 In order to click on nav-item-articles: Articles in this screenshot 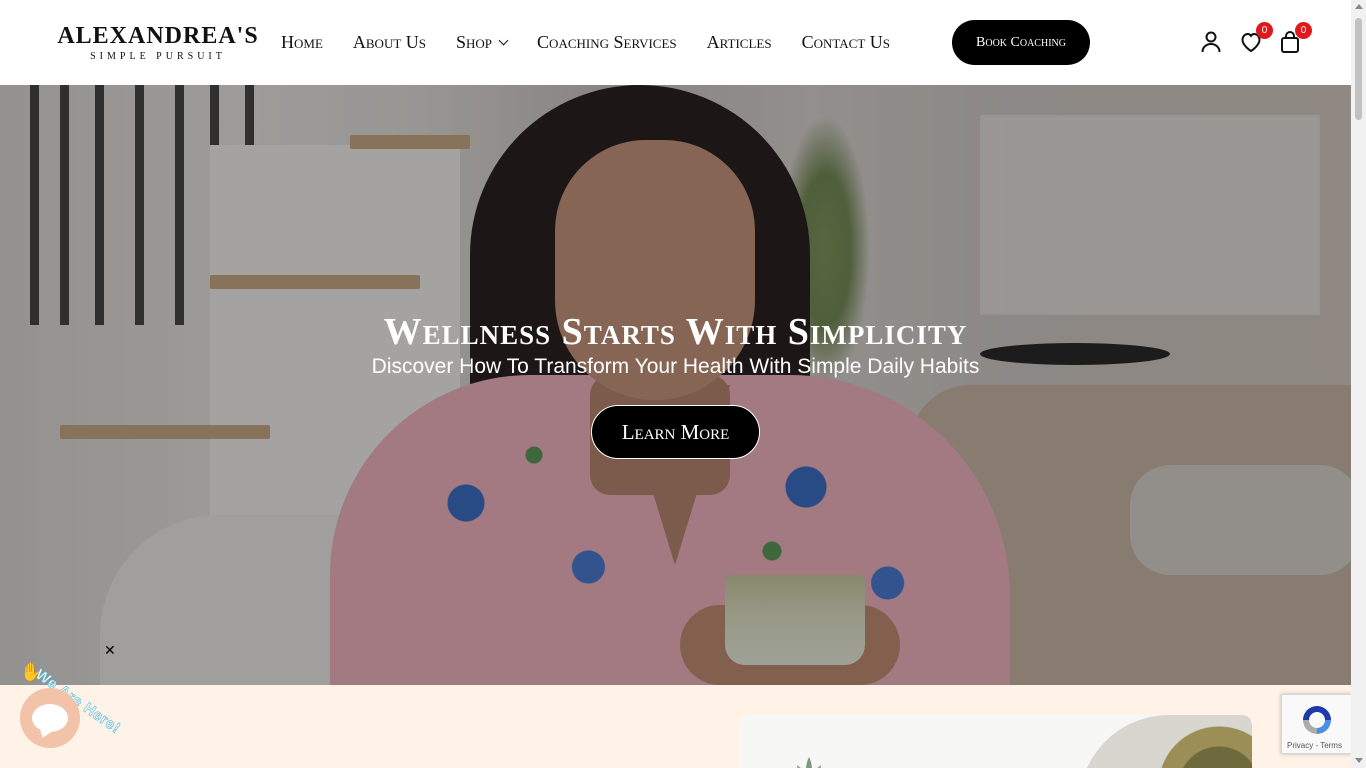, I will do `click(739, 42)`.